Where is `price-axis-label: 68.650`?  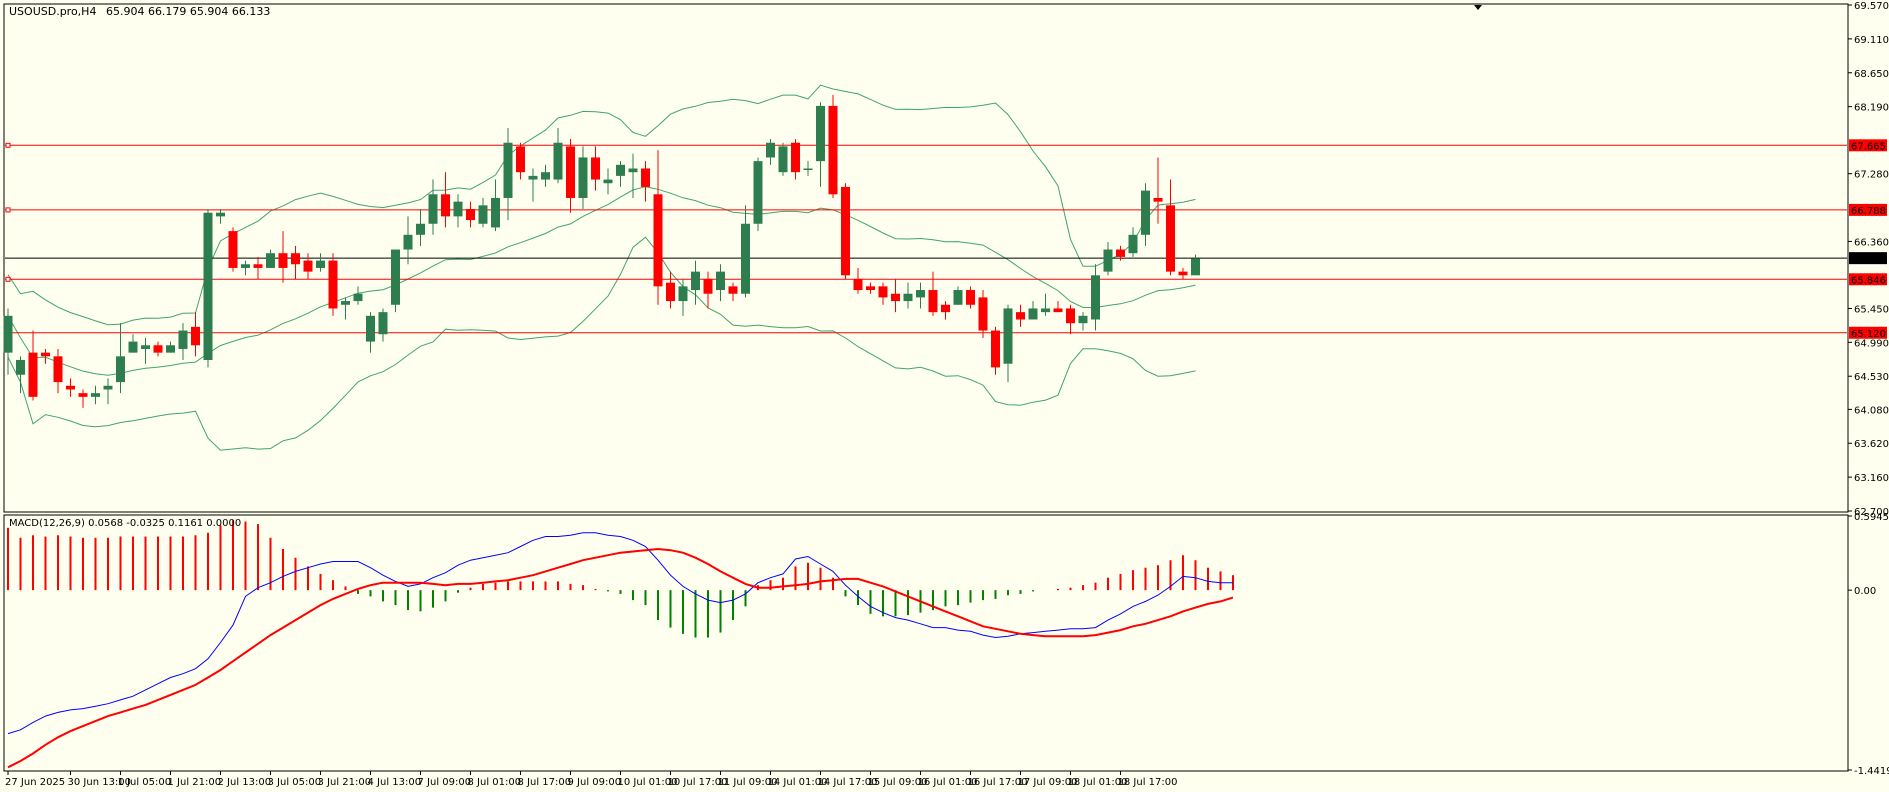
price-axis-label: 68.650 is located at coordinates (1871, 74).